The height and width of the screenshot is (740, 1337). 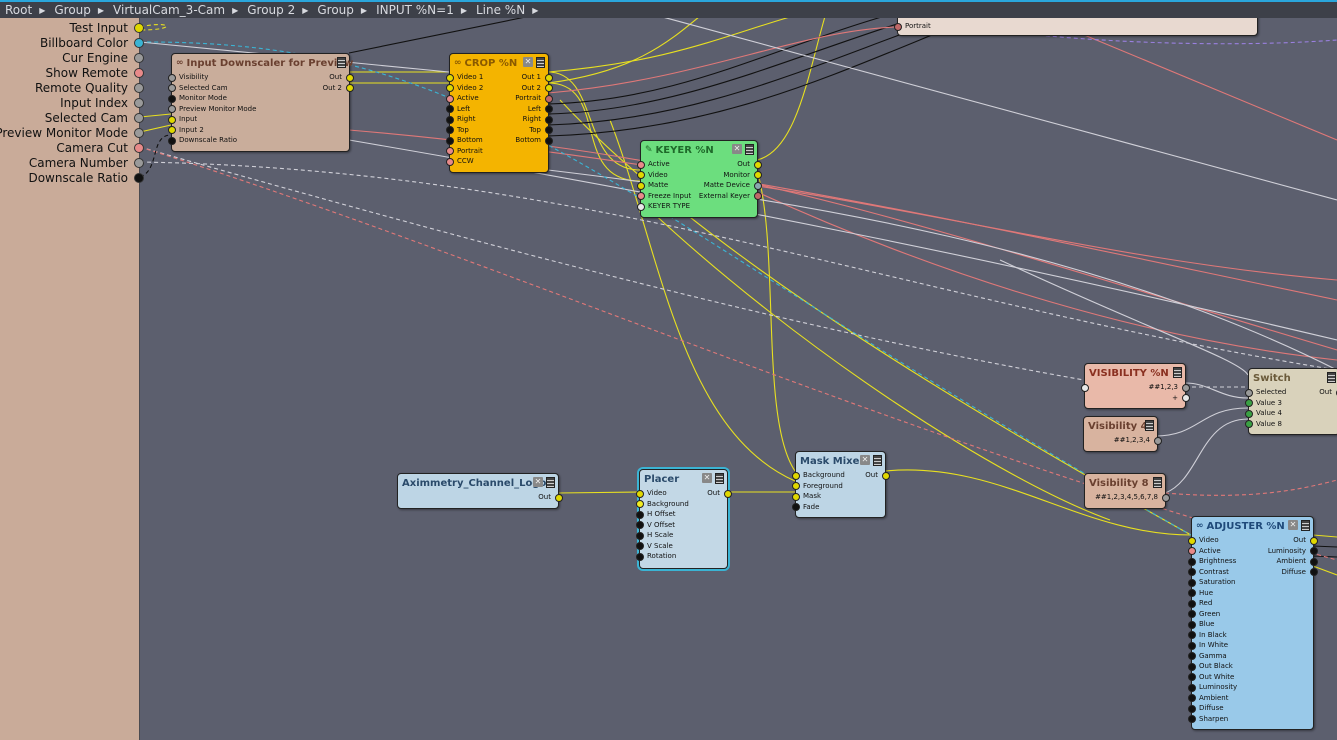 What do you see at coordinates (271, 10) in the screenshot?
I see `breadcrumb-label: Group 2` at bounding box center [271, 10].